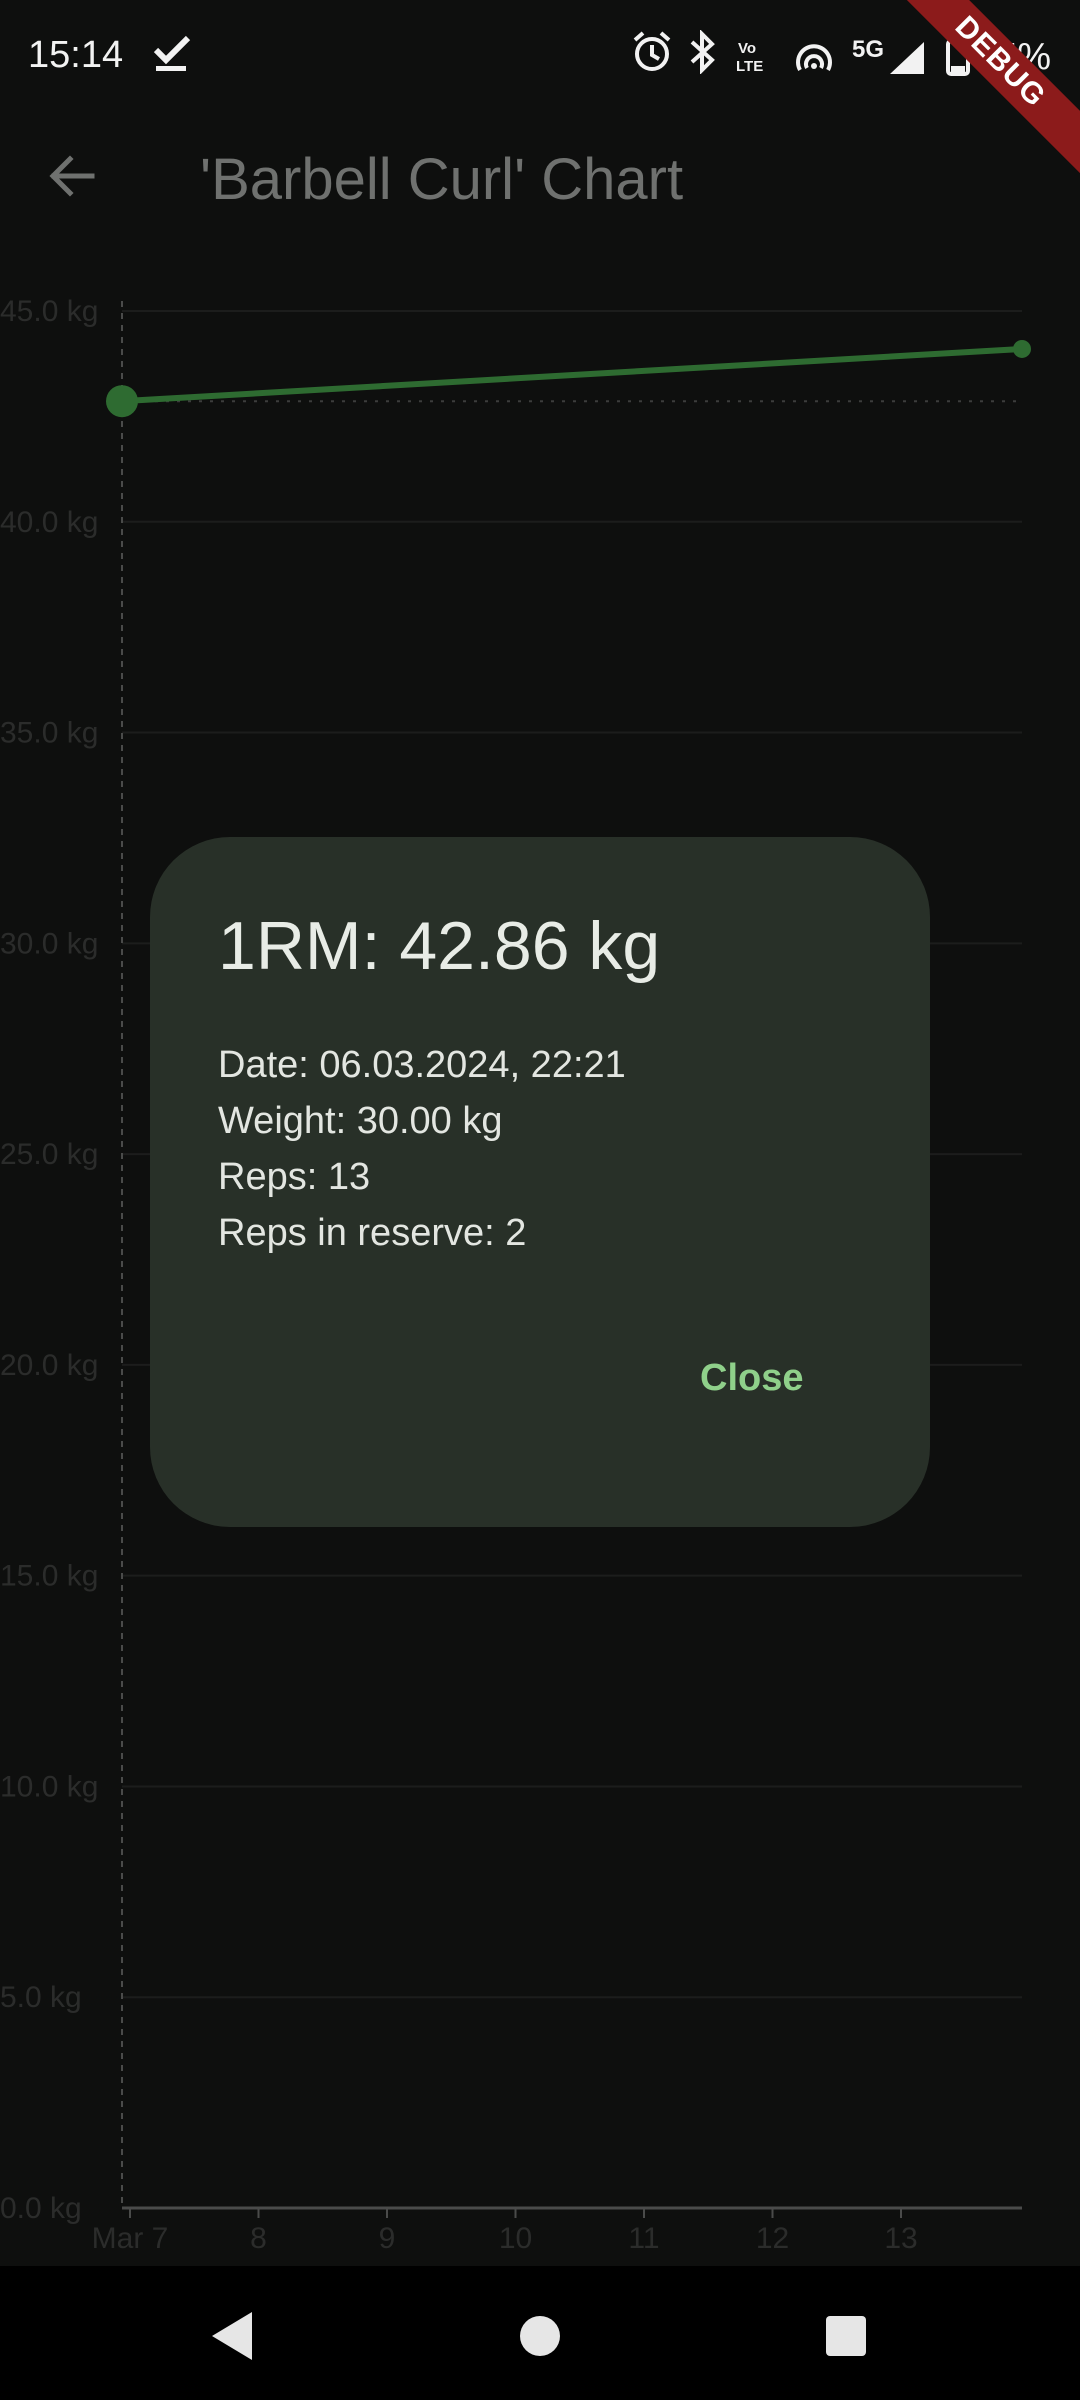  I want to click on dialog-date: Date: 06.03.2024, 22:21, so click(422, 1065).